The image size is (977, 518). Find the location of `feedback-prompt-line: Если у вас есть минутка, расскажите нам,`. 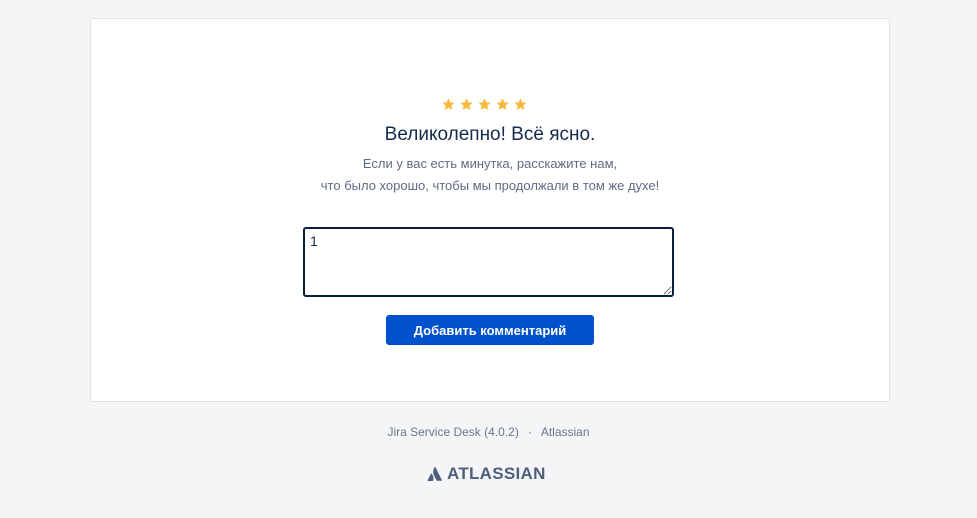

feedback-prompt-line: Если у вас есть минутка, расскажите нам, is located at coordinates (490, 163).